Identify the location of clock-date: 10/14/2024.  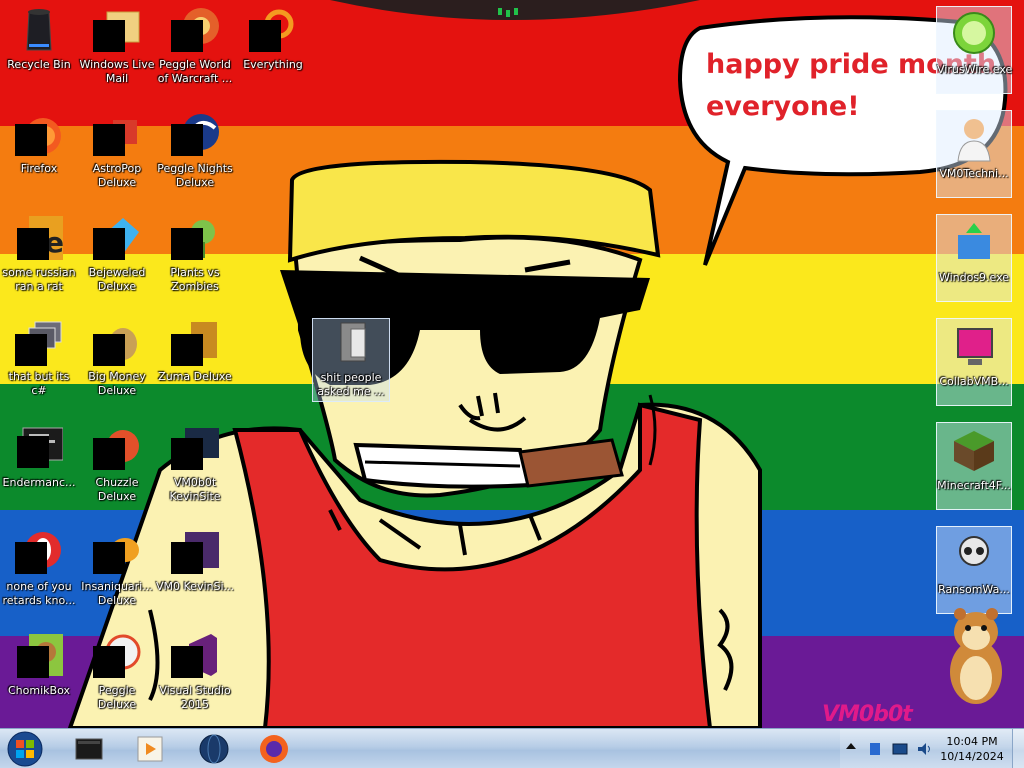
(972, 756).